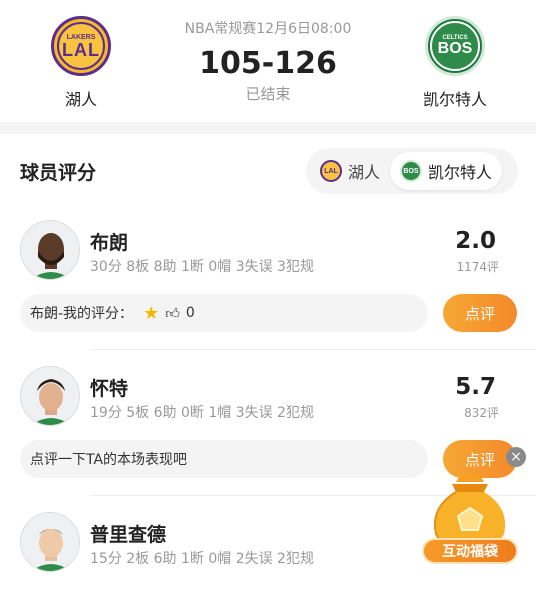  I want to click on lakers-logo-big-text: LAL, so click(81, 49).